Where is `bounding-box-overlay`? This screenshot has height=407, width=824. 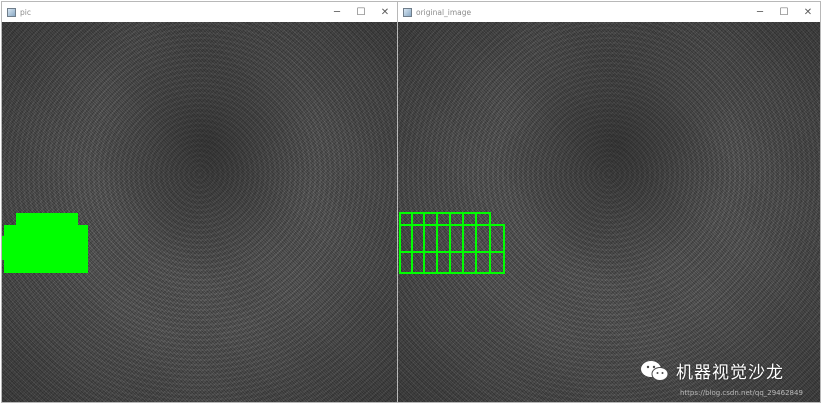
bounding-box-overlay is located at coordinates (452, 243).